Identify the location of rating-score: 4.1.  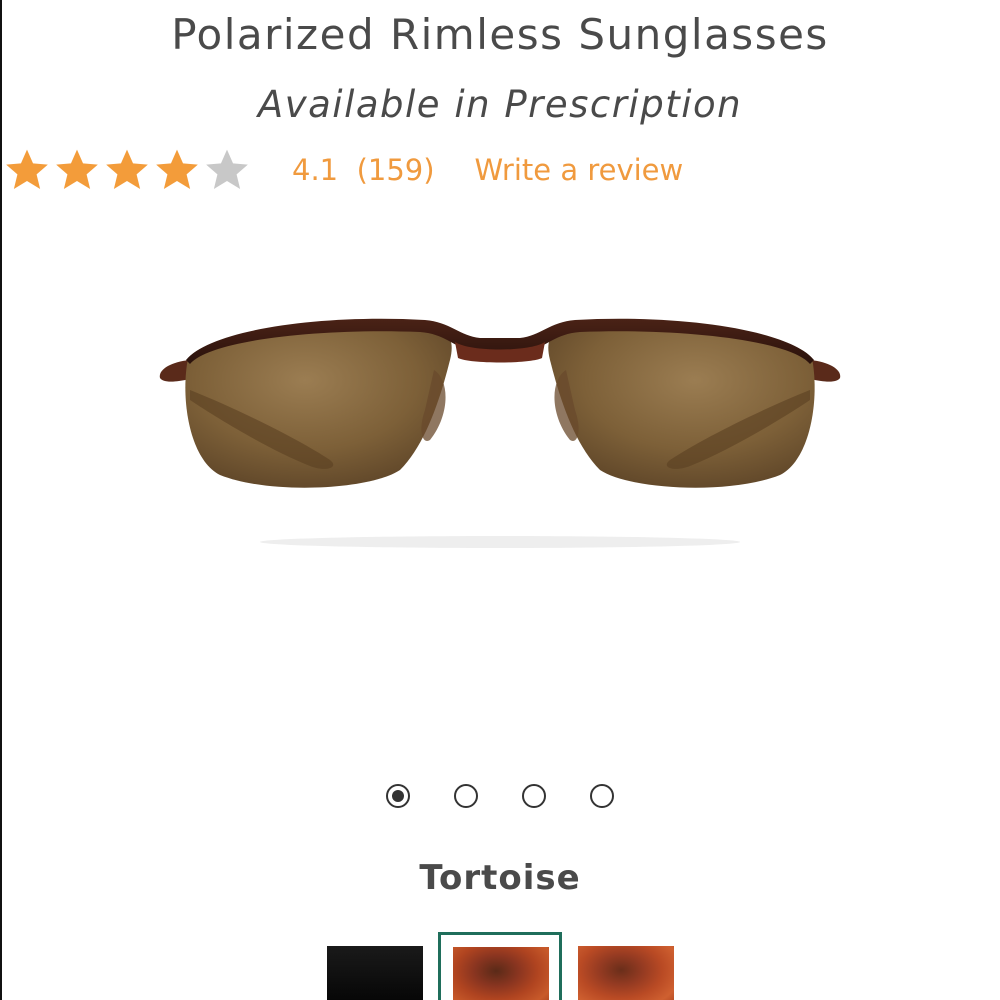
(315, 170).